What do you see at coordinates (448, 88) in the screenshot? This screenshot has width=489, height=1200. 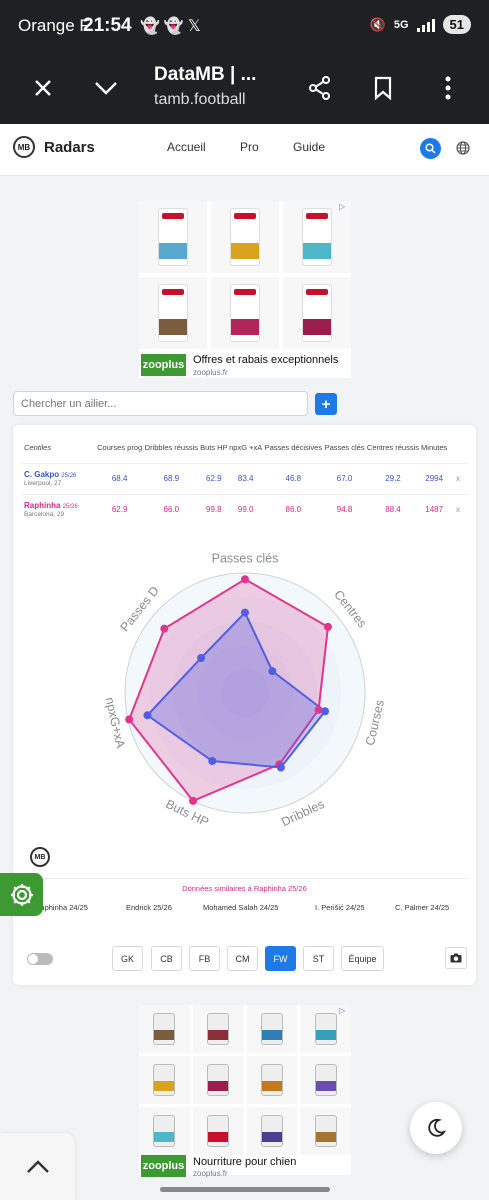 I see `more-icon` at bounding box center [448, 88].